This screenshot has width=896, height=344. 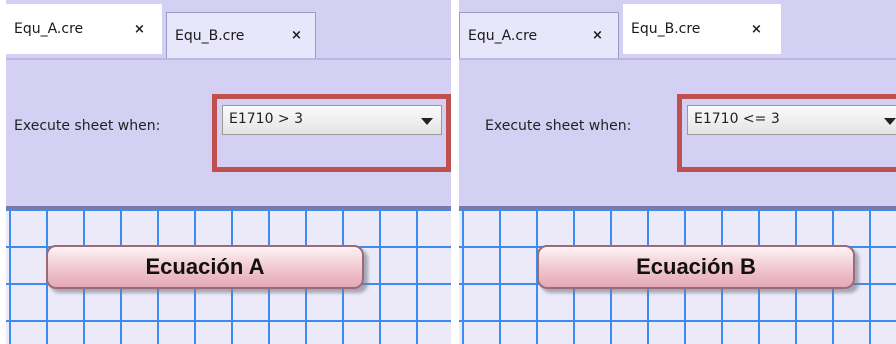 What do you see at coordinates (266, 119) in the screenshot?
I see `condition-value: E1710 > 3` at bounding box center [266, 119].